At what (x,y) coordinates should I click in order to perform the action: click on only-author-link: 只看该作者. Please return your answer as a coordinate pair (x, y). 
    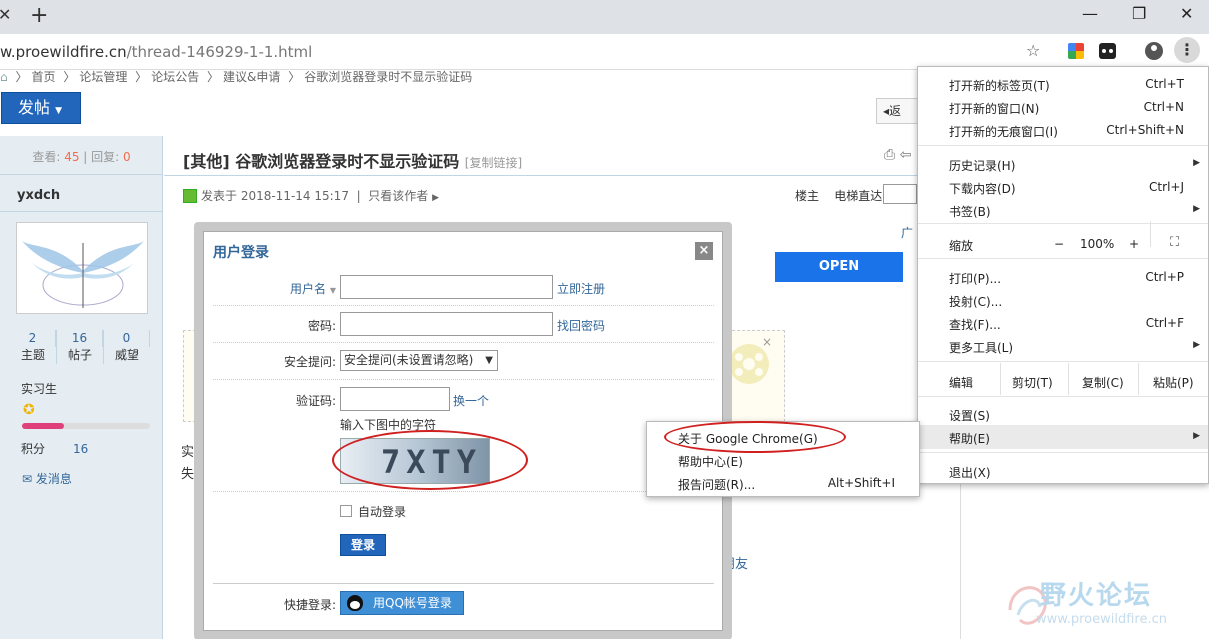
    Looking at the image, I should click on (398, 196).